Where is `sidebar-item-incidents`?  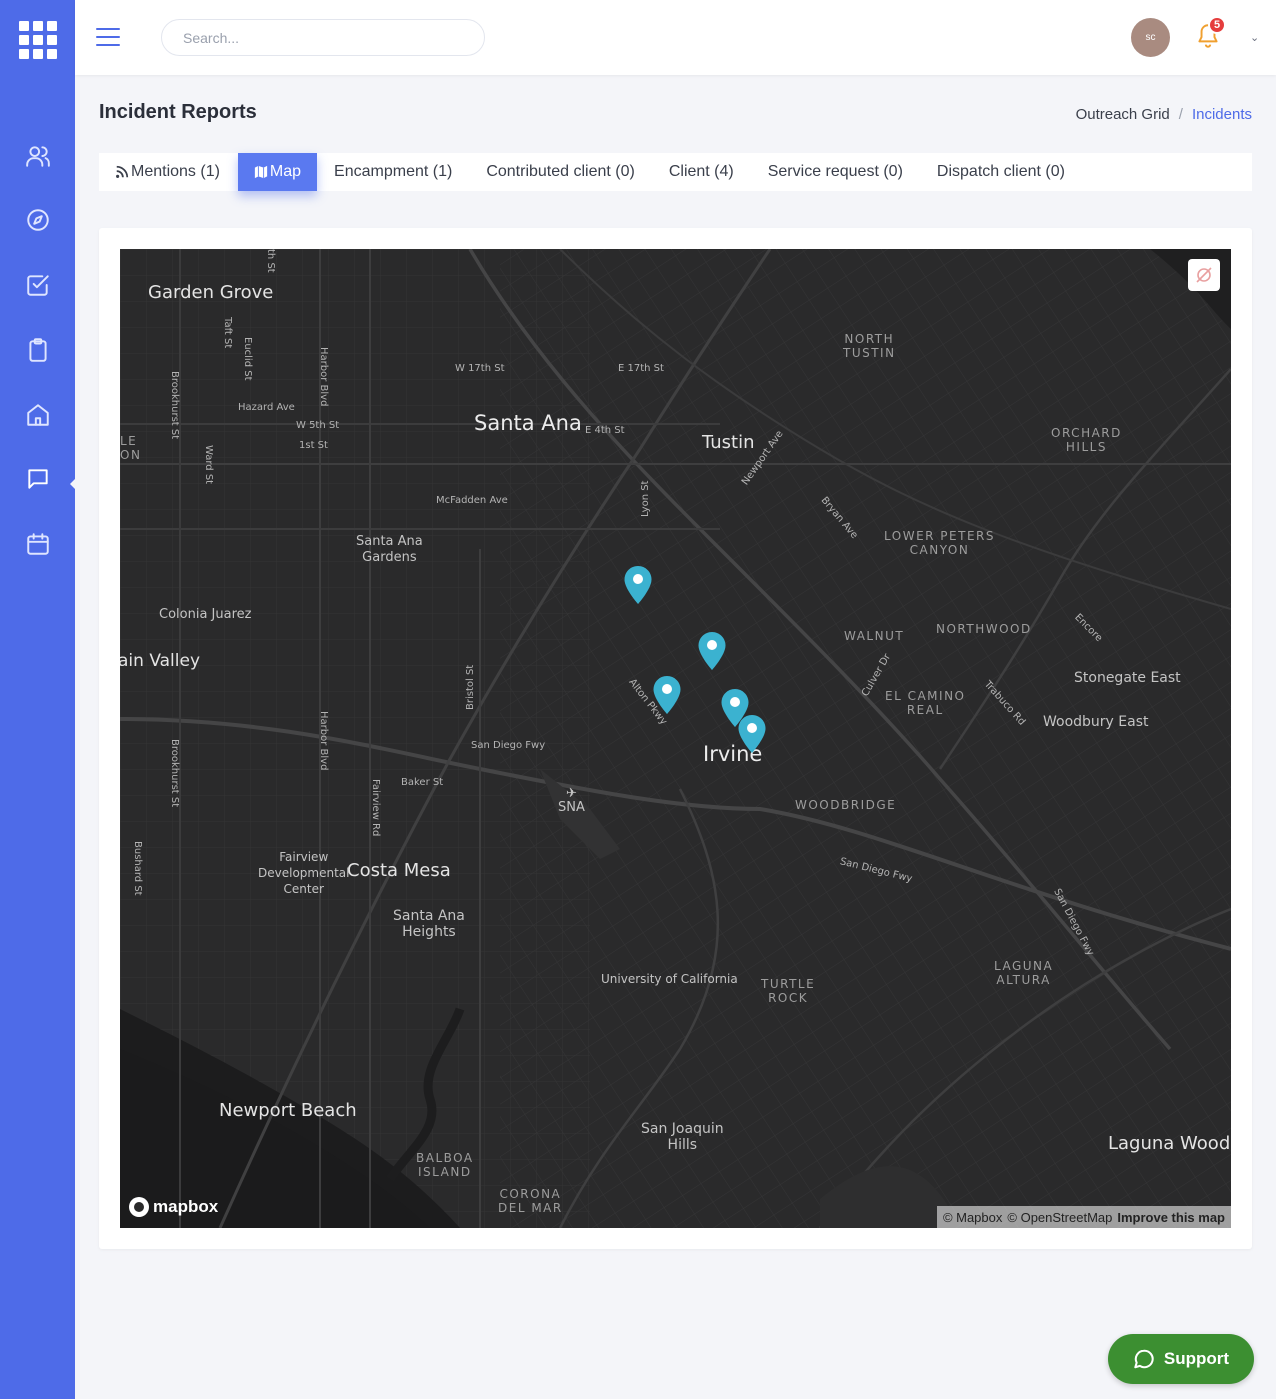
sidebar-item-incidents is located at coordinates (38, 479).